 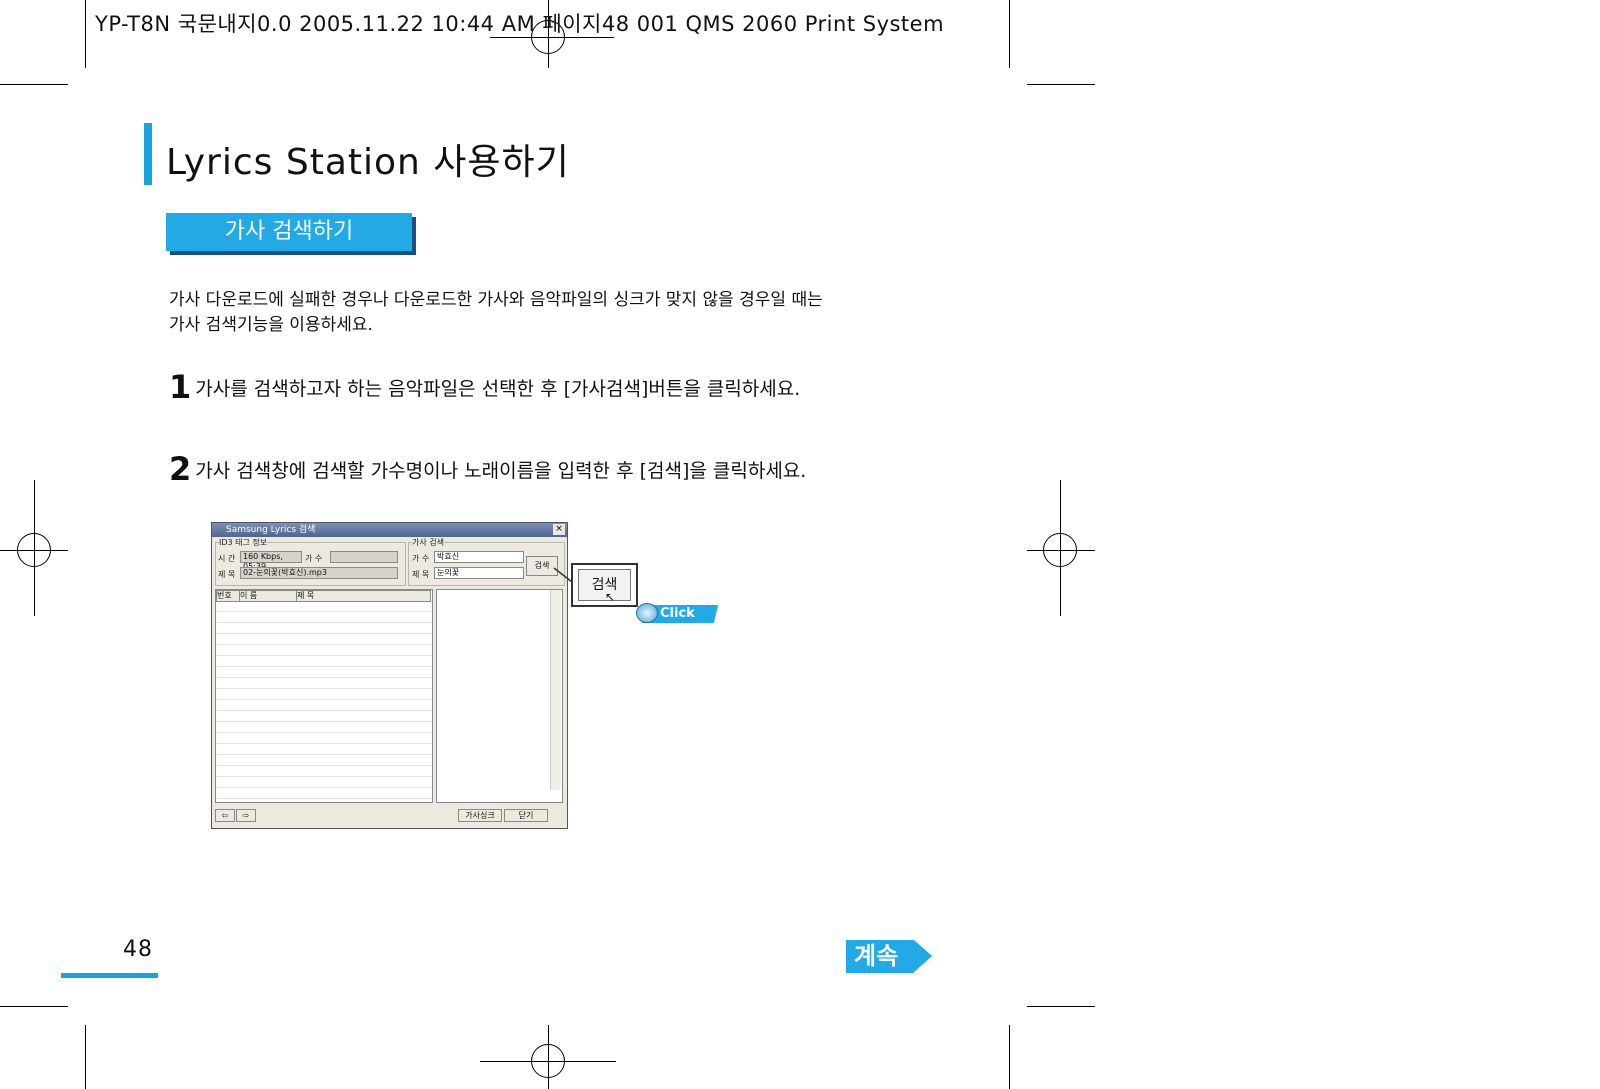 I want to click on scrollbar, so click(x=555, y=690).